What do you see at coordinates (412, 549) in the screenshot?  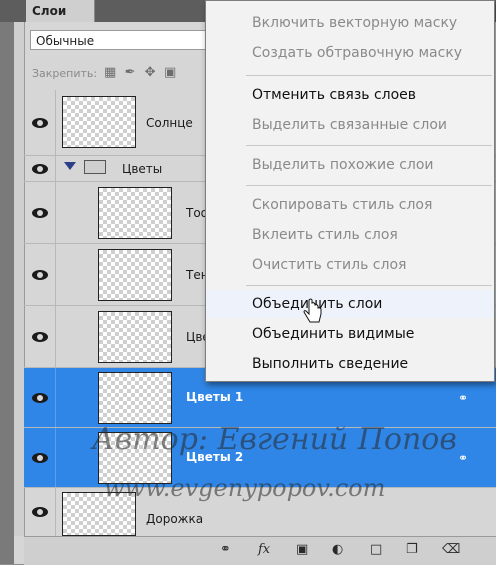 I see `new-layer-icon: ❐` at bounding box center [412, 549].